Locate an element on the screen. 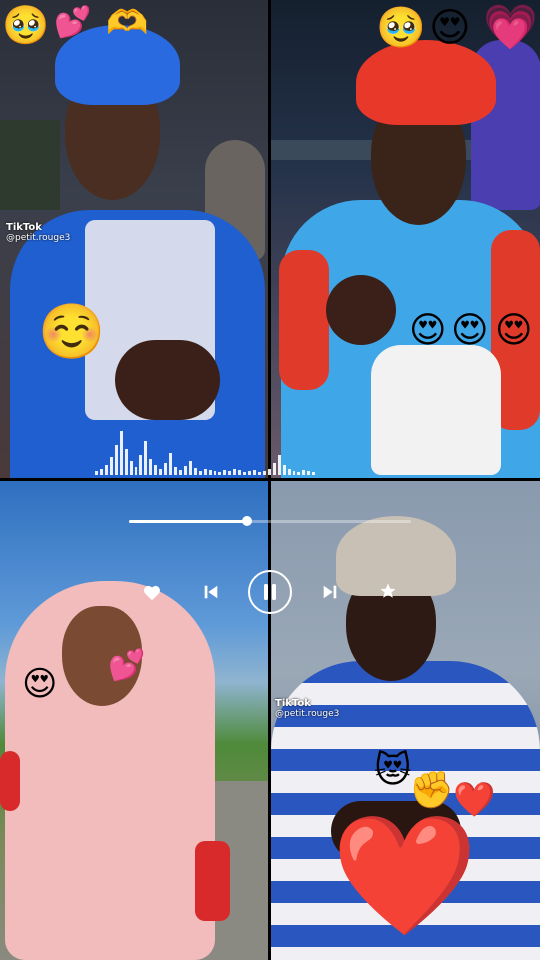 Image resolution: width=540 pixels, height=960 pixels. red-headscarf is located at coordinates (426, 82).